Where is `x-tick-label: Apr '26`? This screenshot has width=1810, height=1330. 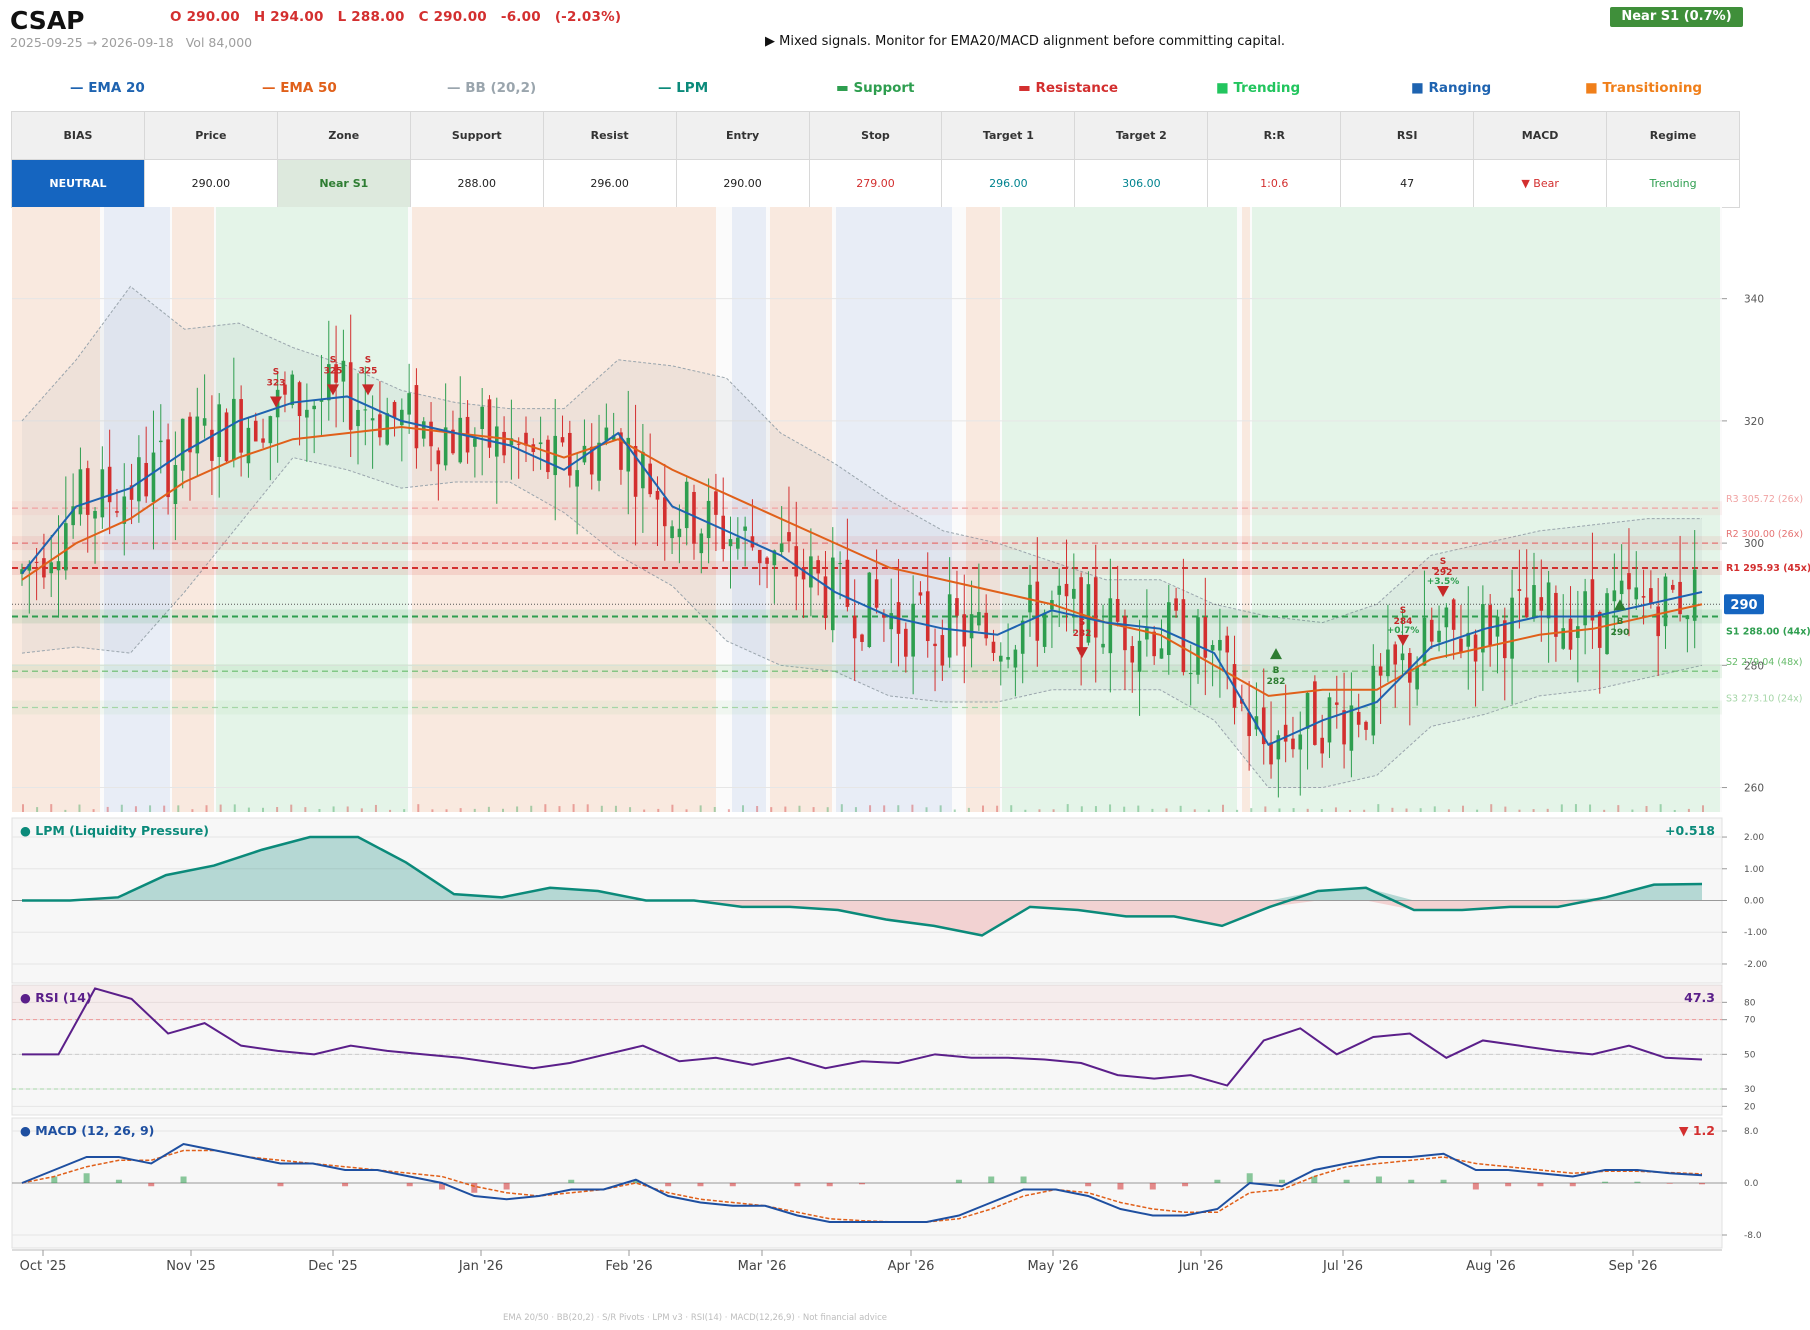 x-tick-label: Apr '26 is located at coordinates (911, 1266).